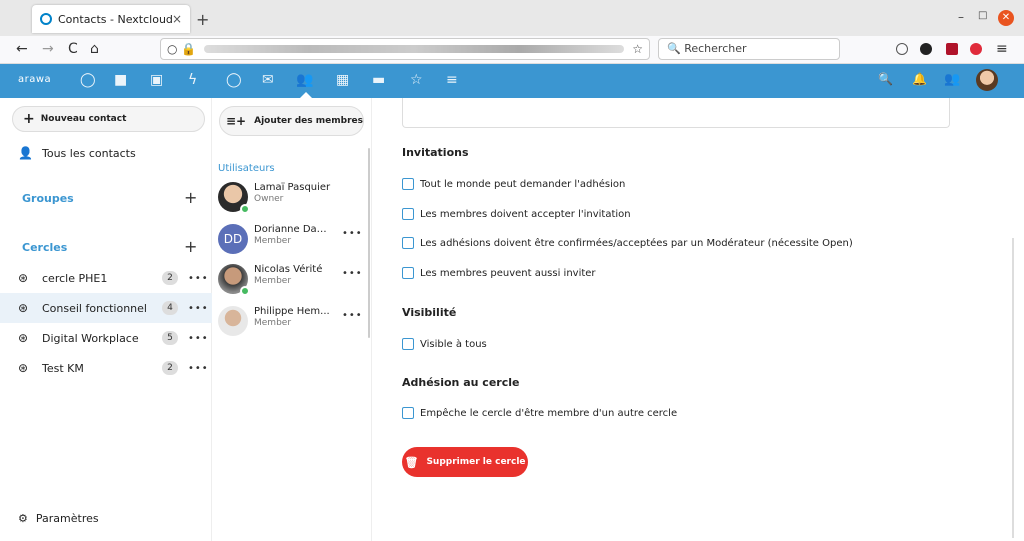 This screenshot has height=541, width=1024. I want to click on circle-count: 5, so click(170, 338).